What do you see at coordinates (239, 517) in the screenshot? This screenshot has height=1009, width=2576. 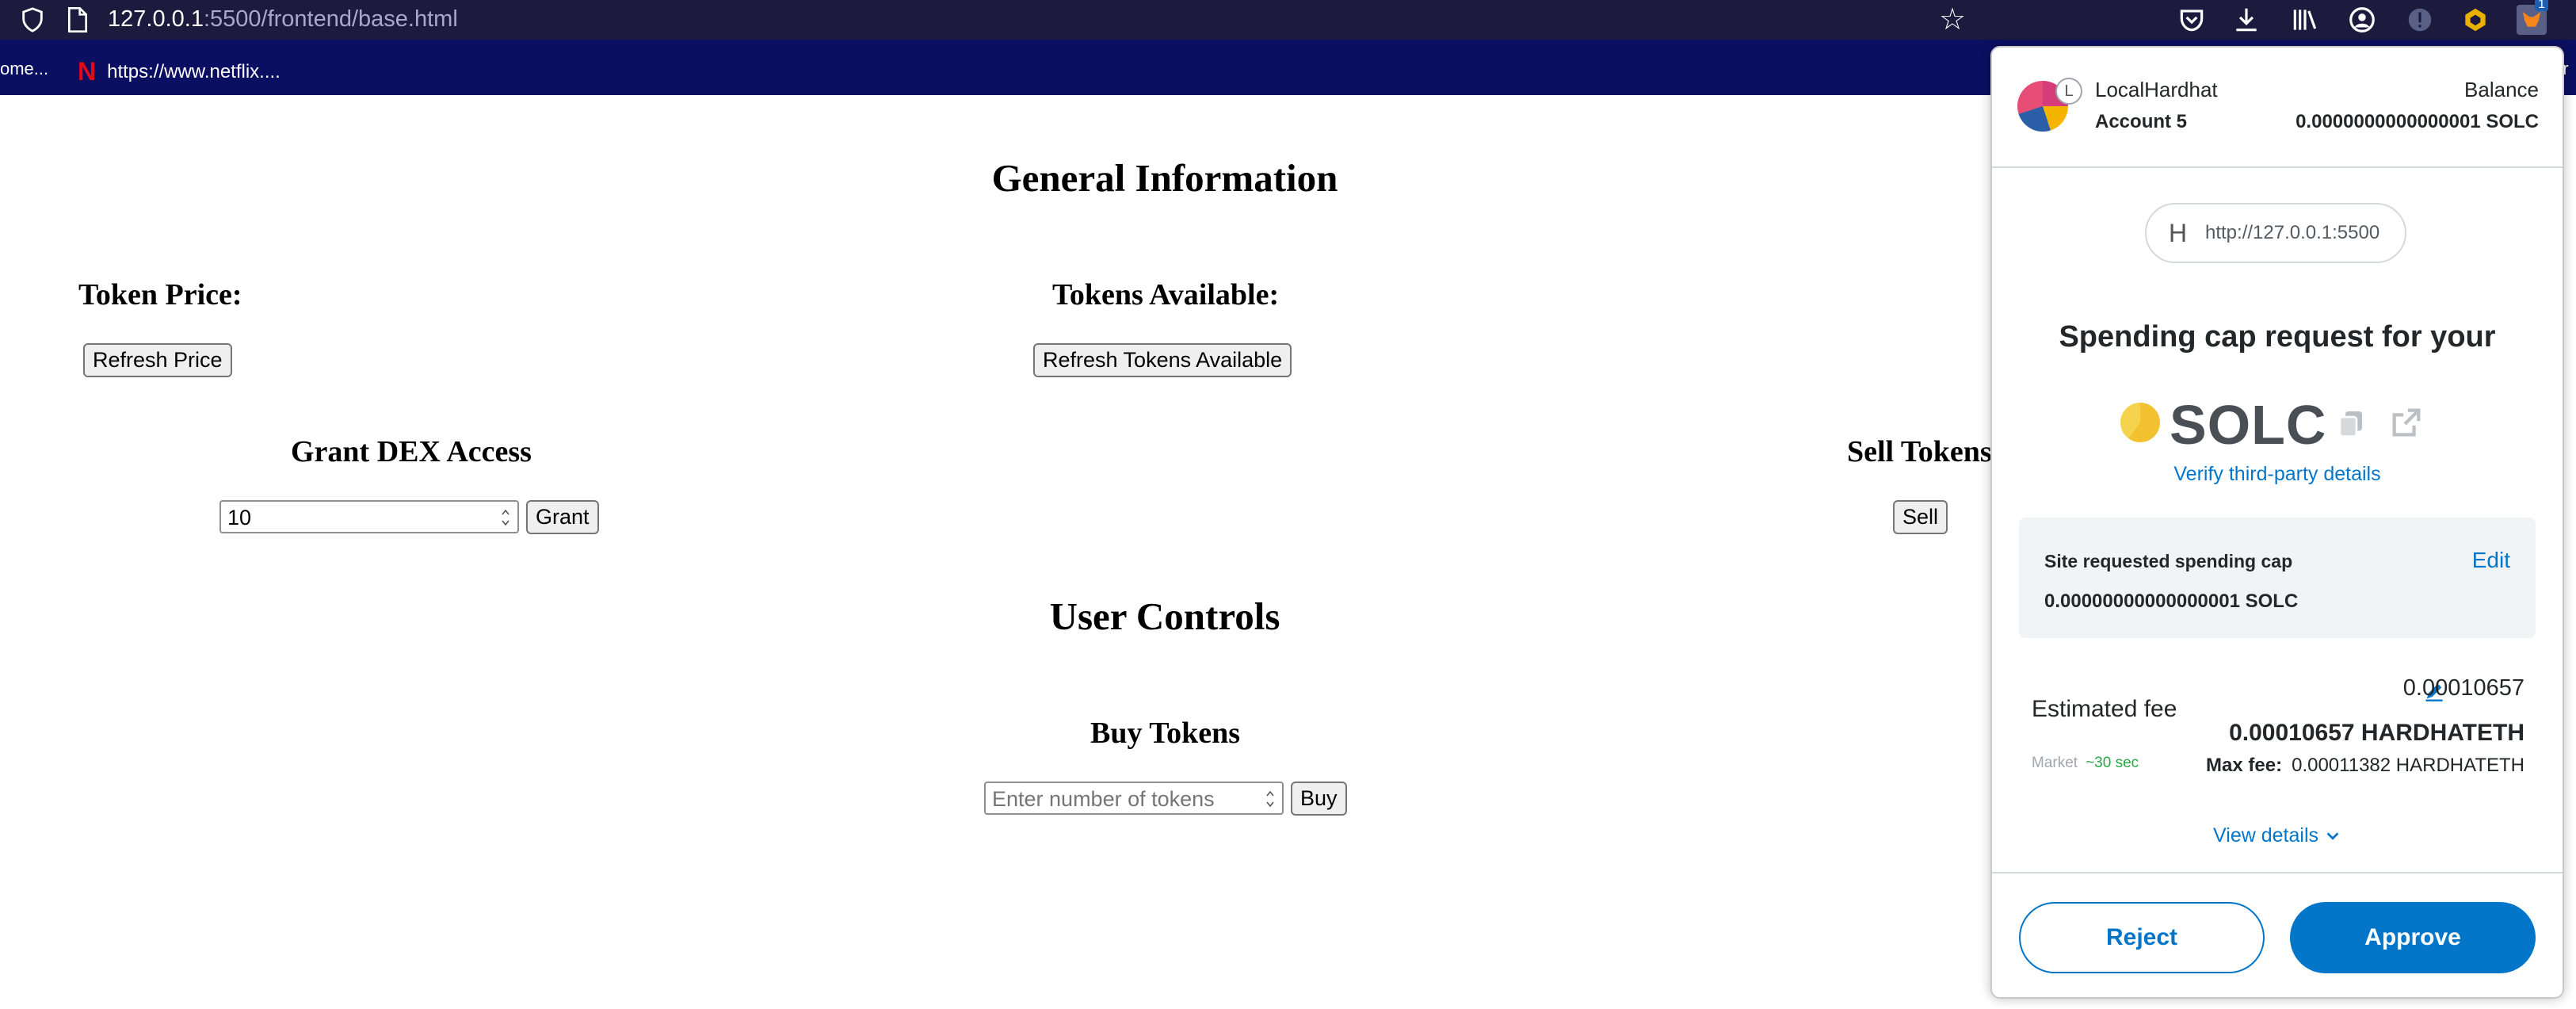 I see `grant-amount-value: 10` at bounding box center [239, 517].